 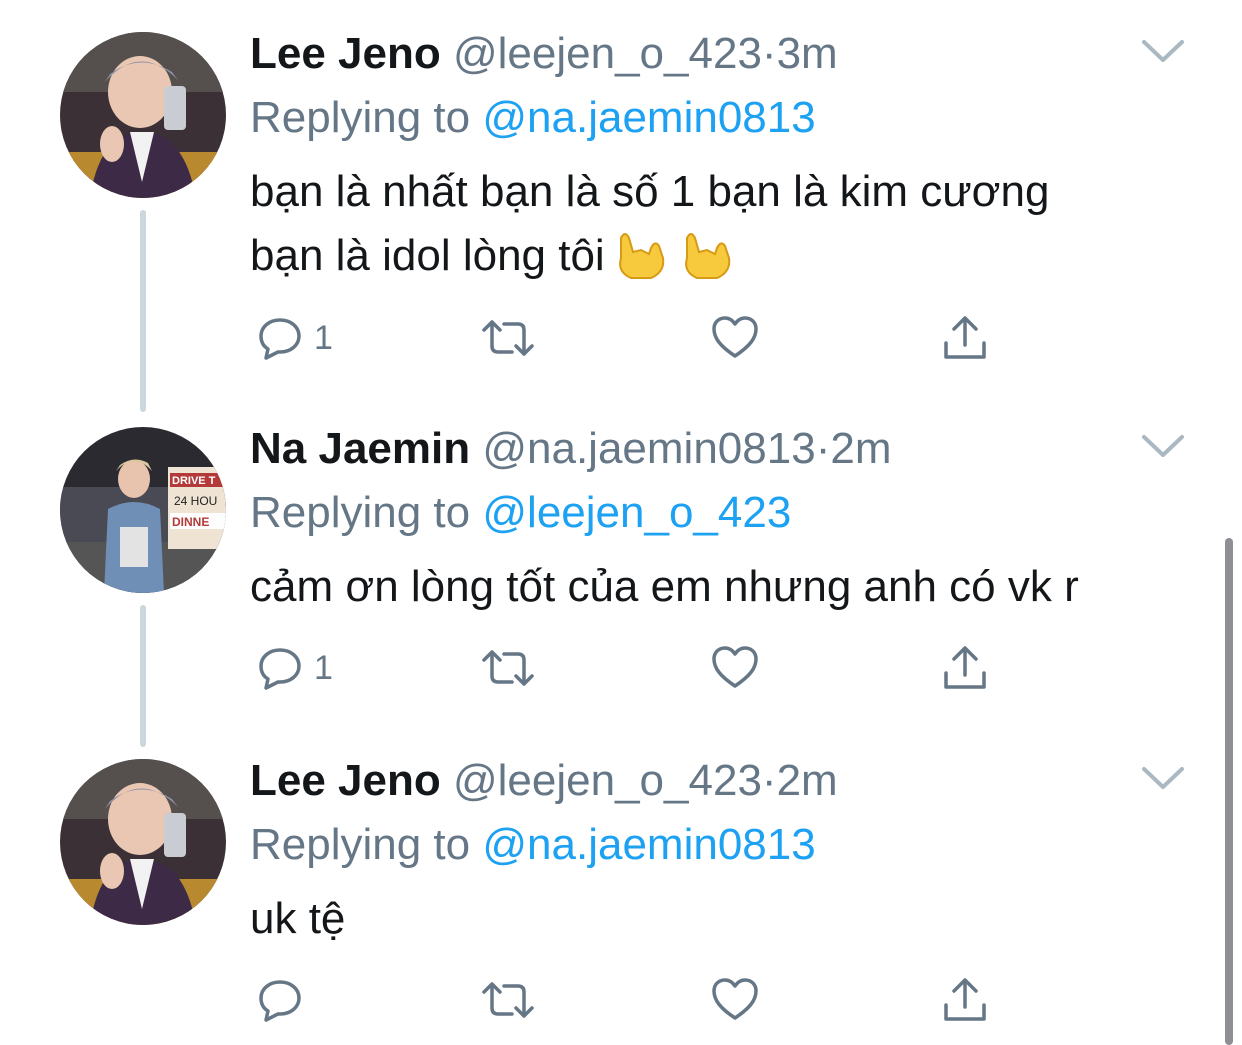 I want to click on reply-button, so click(x=280, y=1000).